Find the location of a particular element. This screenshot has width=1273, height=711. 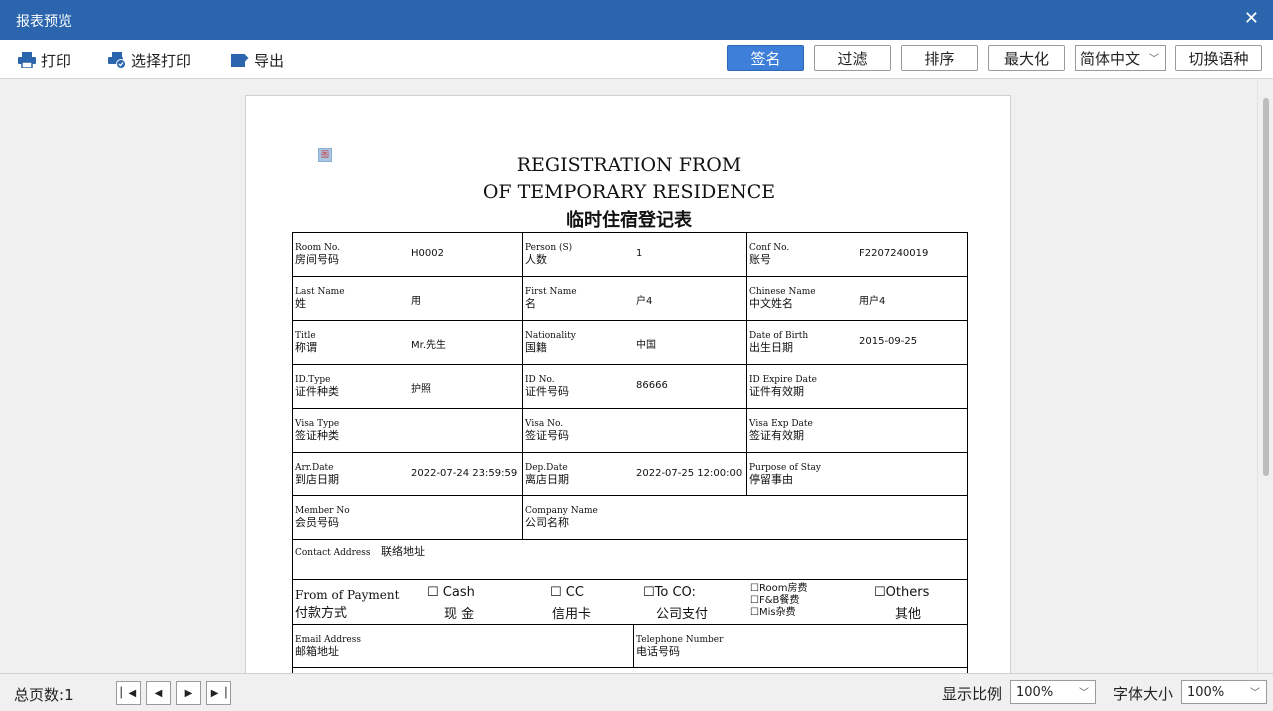

print-button: 打印 is located at coordinates (44, 60).